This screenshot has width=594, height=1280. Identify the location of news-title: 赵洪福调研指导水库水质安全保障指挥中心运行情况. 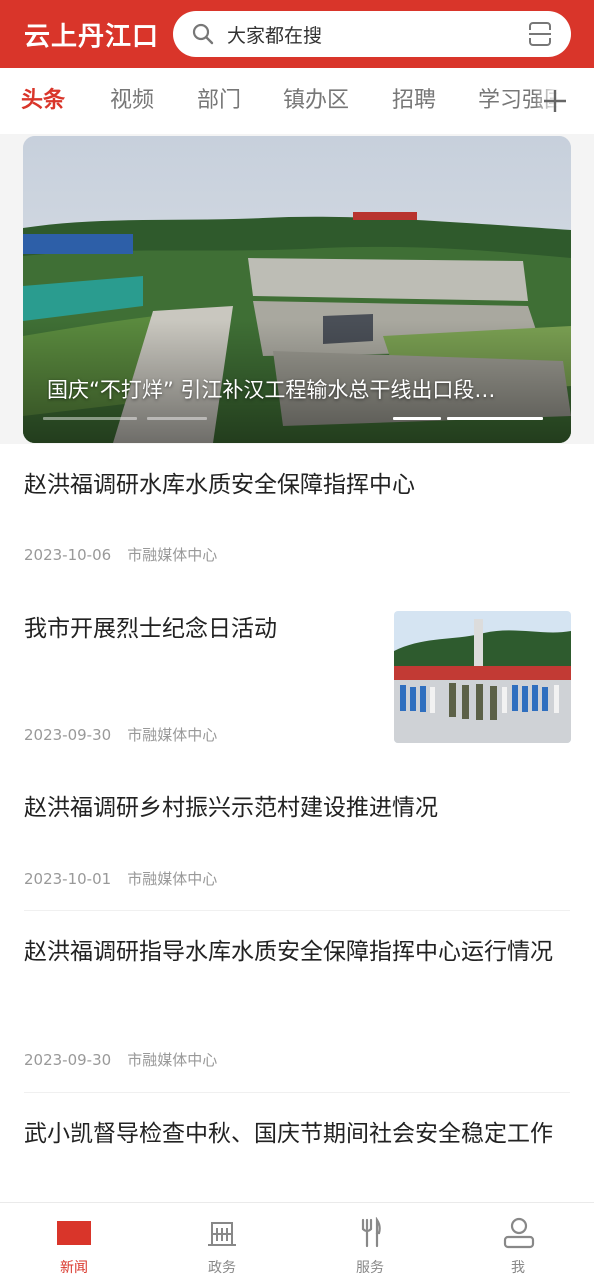
(288, 952).